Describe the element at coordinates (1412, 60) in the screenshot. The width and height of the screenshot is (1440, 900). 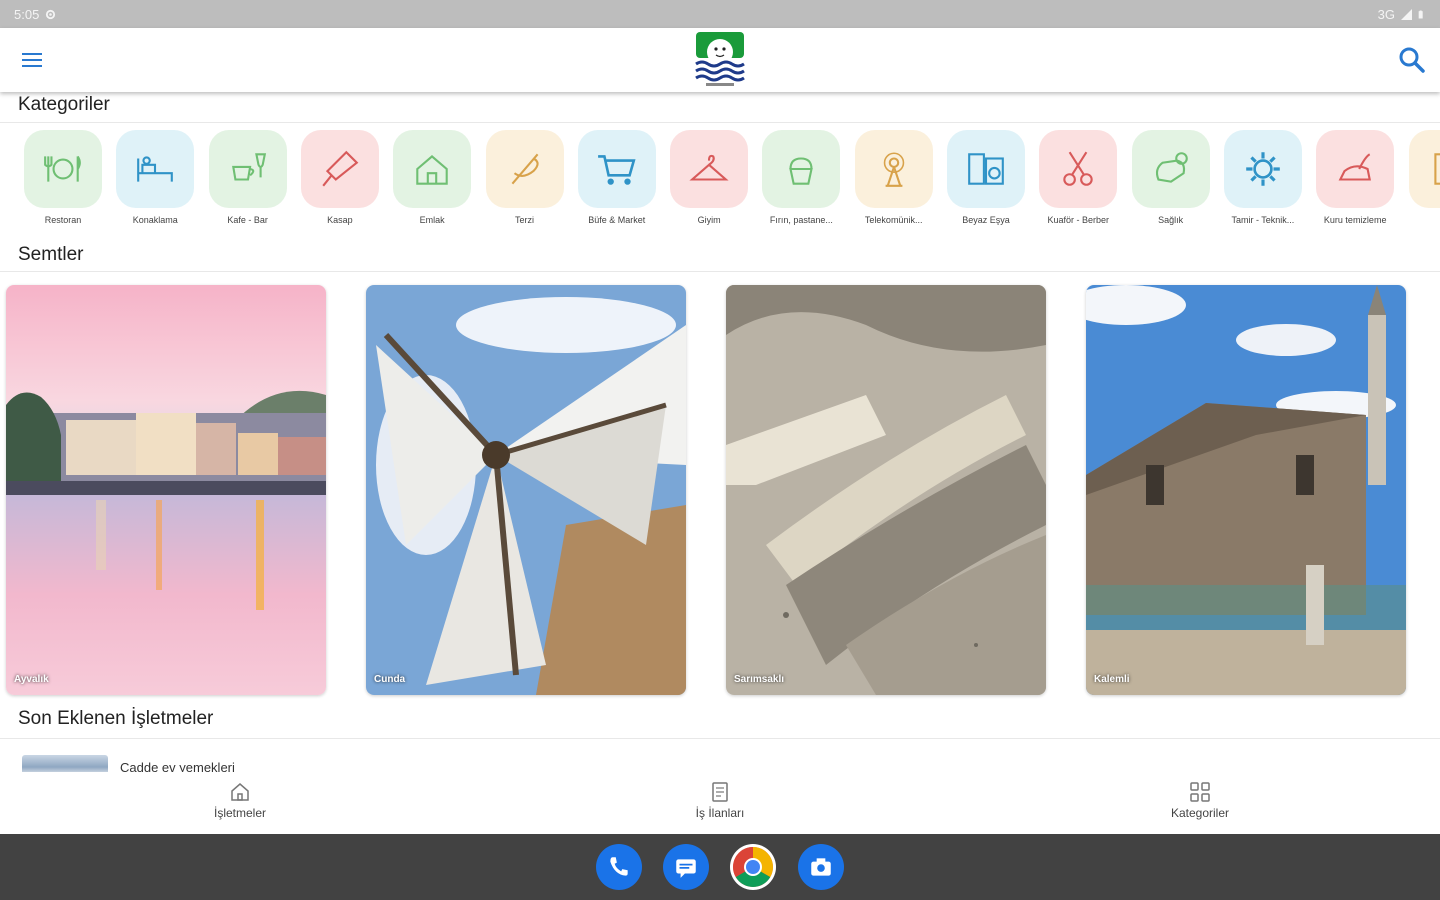
I see `search-icon` at that location.